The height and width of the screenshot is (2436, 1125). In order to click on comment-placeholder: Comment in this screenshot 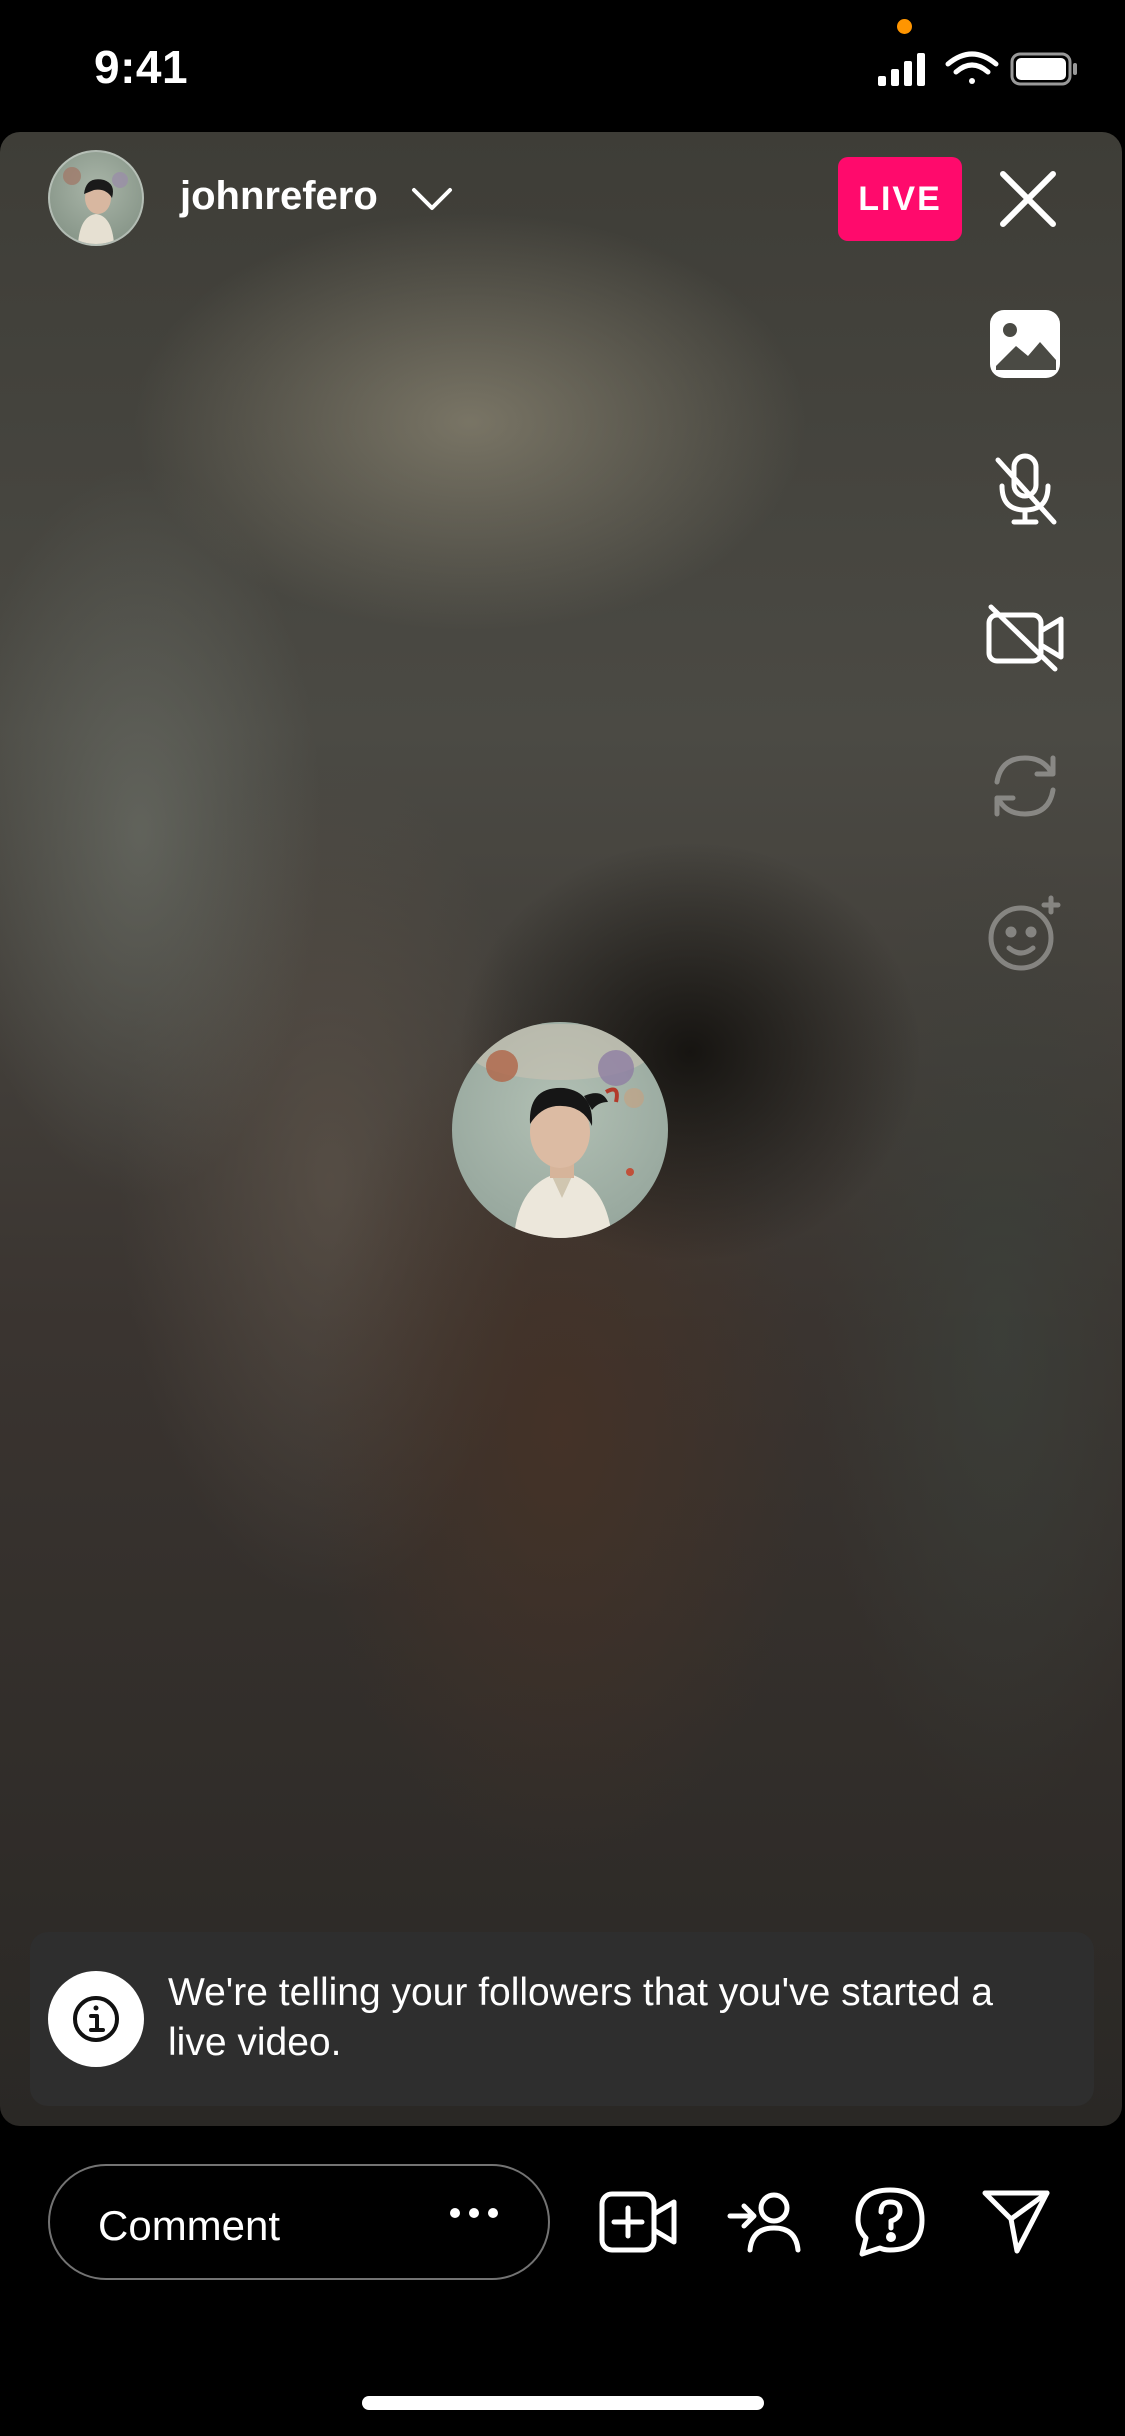, I will do `click(189, 2225)`.